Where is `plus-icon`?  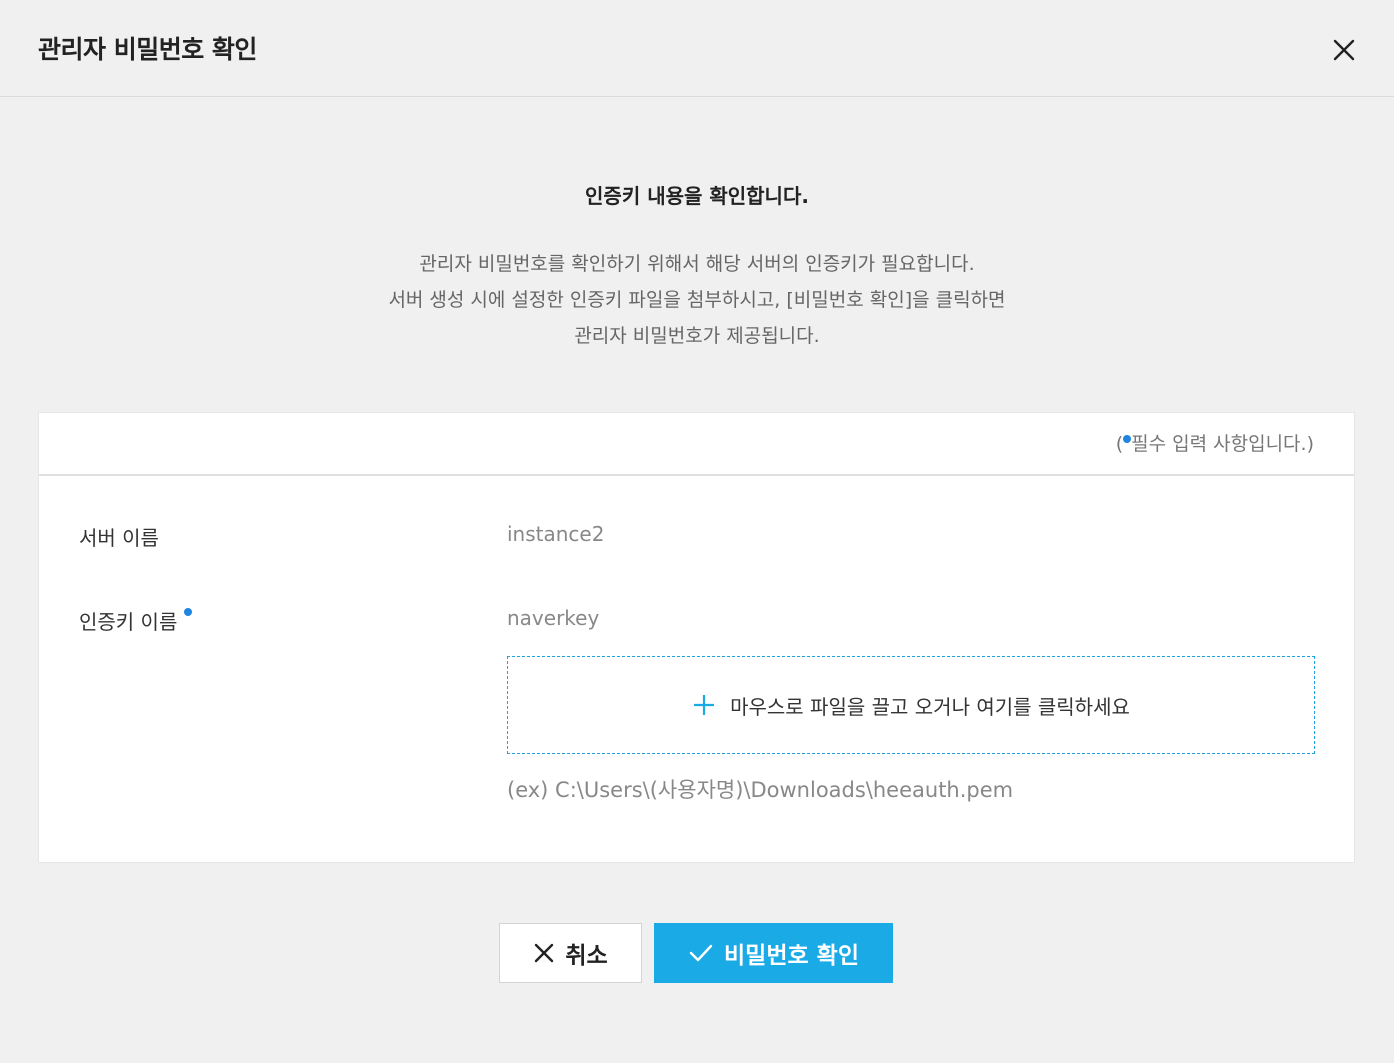 plus-icon is located at coordinates (704, 705).